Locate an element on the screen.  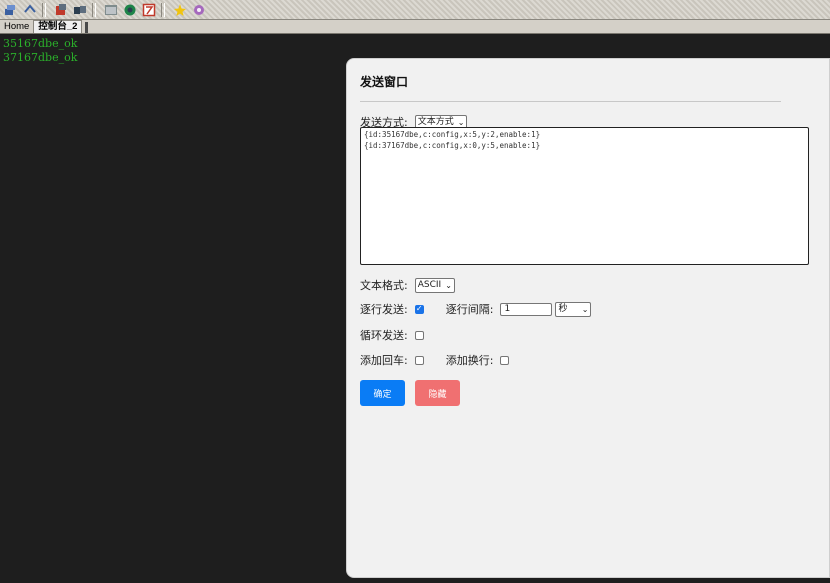
text-format-label: 文本格式: is located at coordinates (384, 285).